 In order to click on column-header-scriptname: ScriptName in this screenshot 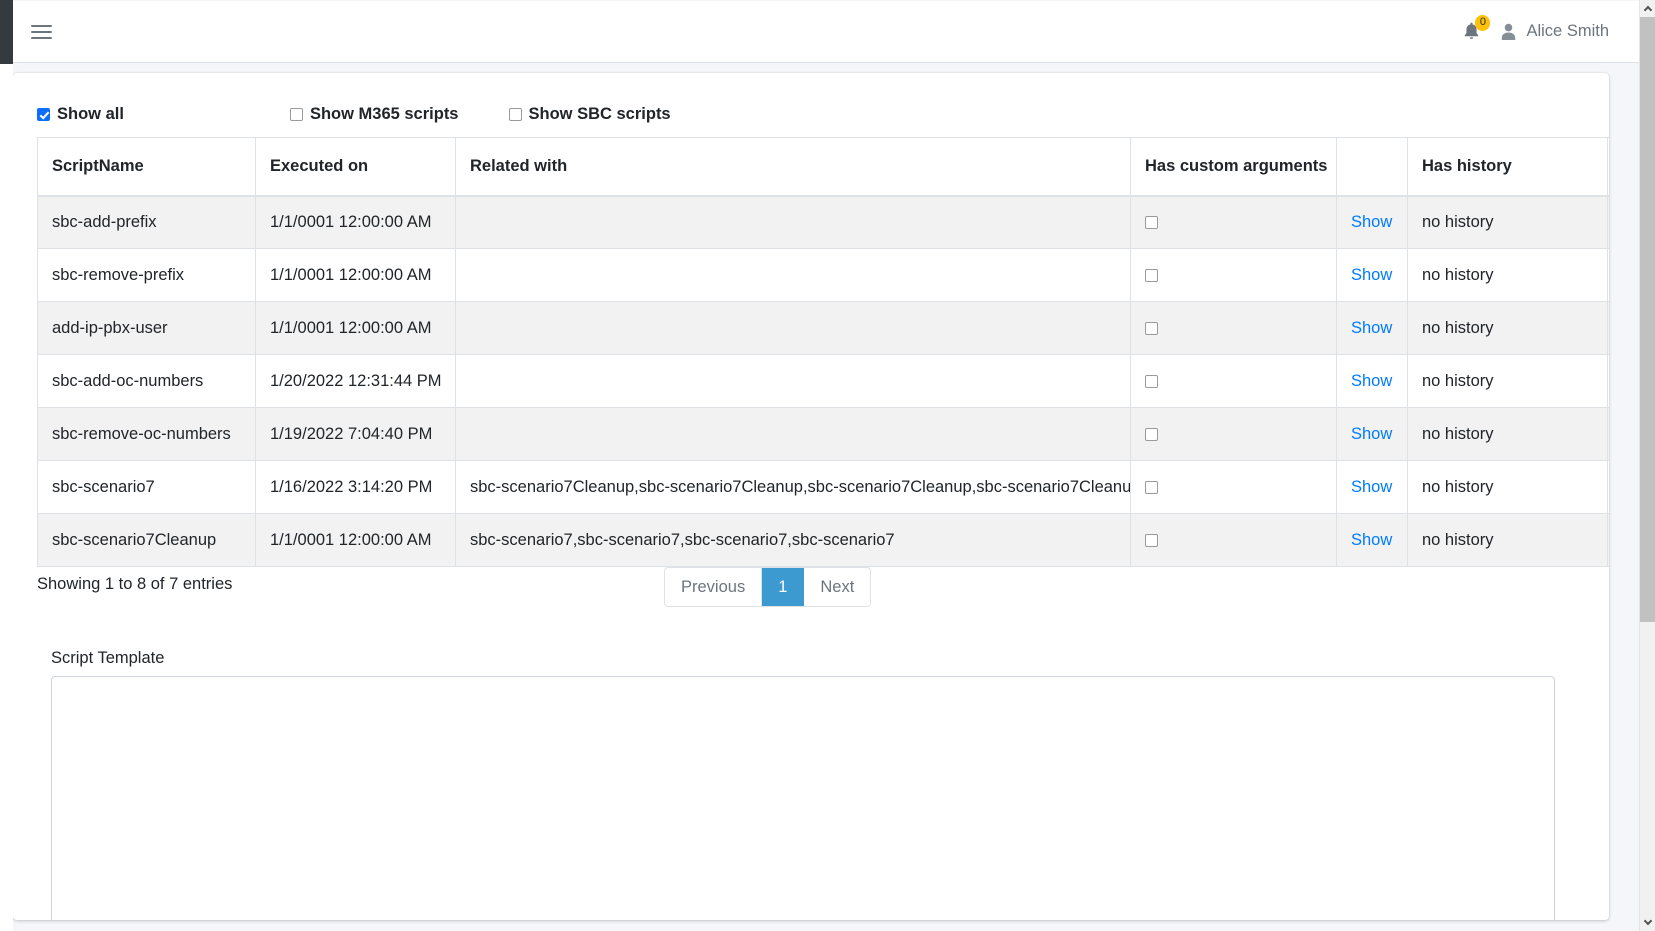, I will do `click(146, 167)`.